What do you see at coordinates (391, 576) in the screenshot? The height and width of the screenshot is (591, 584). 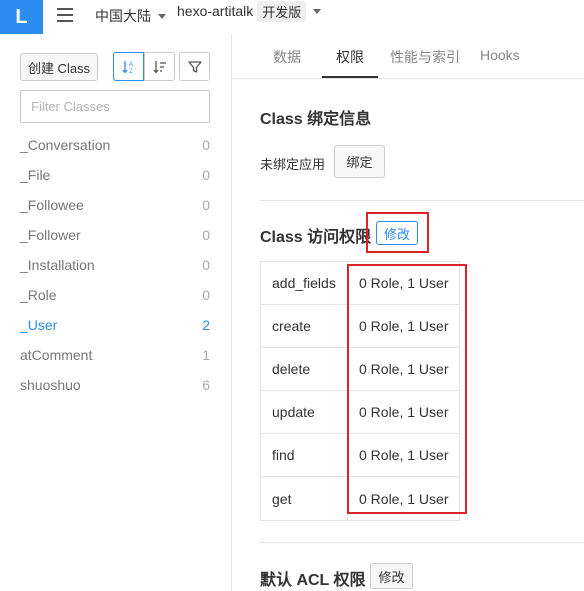 I see `edit-default-acl-button: 修改` at bounding box center [391, 576].